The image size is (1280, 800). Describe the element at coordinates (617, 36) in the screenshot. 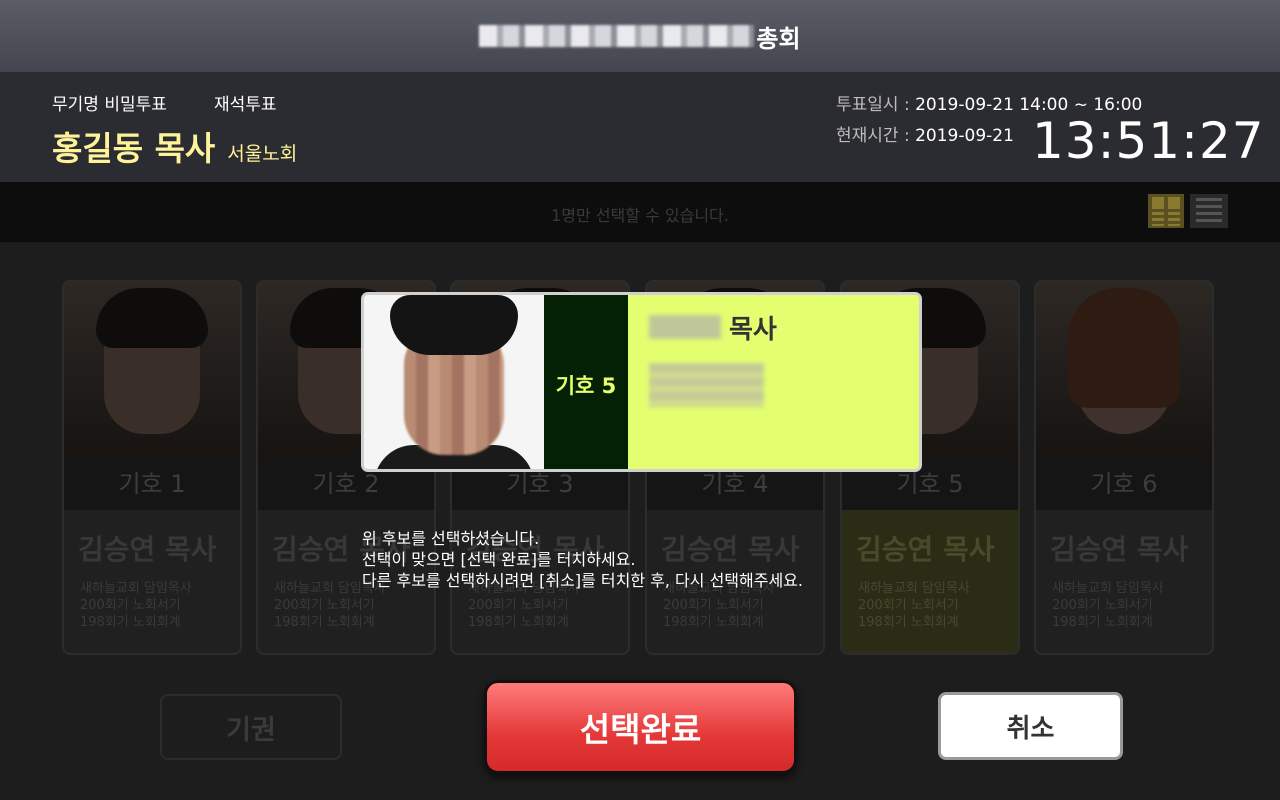

I see `title-redacted` at that location.